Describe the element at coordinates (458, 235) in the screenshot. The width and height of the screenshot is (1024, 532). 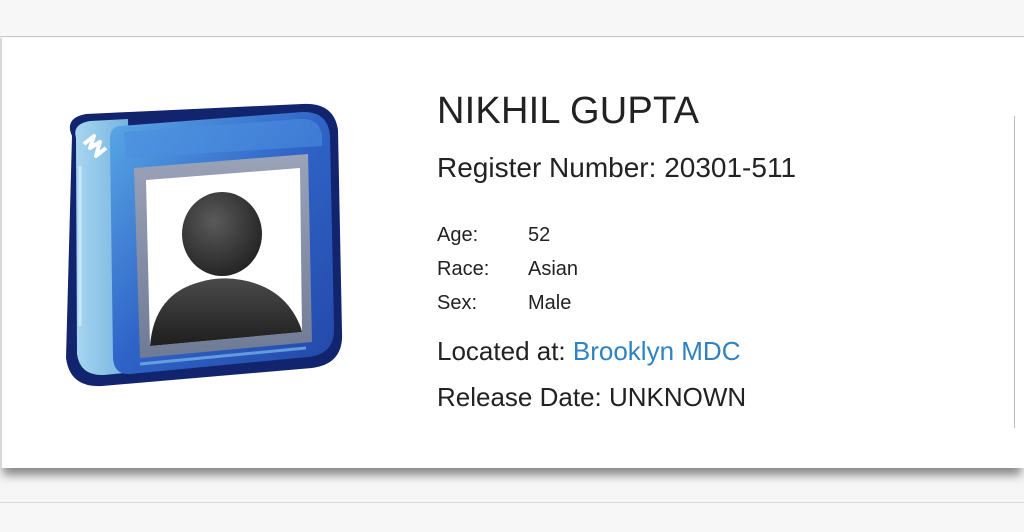
I see `age-label: Age:` at that location.